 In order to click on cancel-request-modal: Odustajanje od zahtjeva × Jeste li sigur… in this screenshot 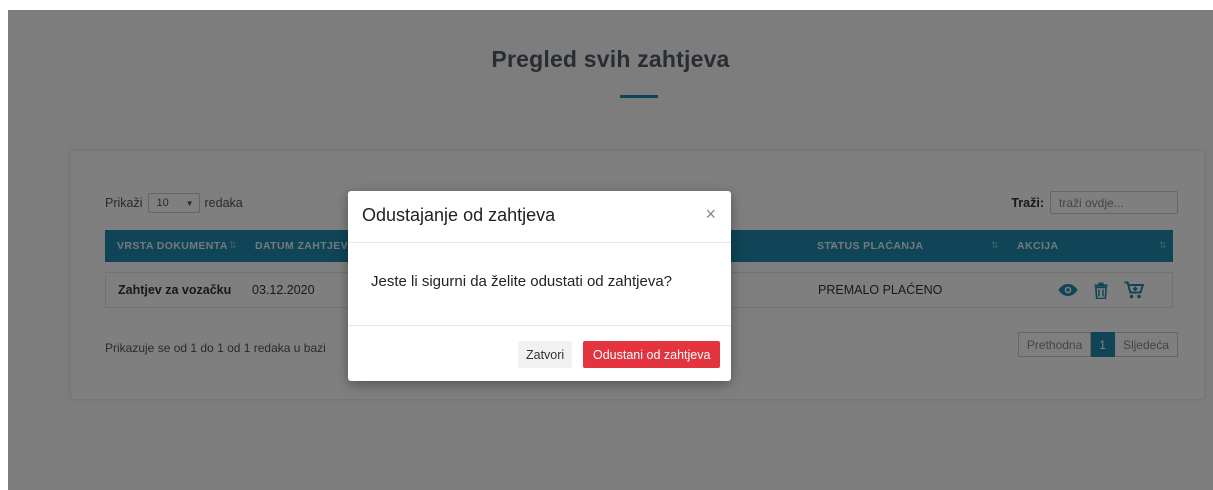, I will do `click(539, 286)`.